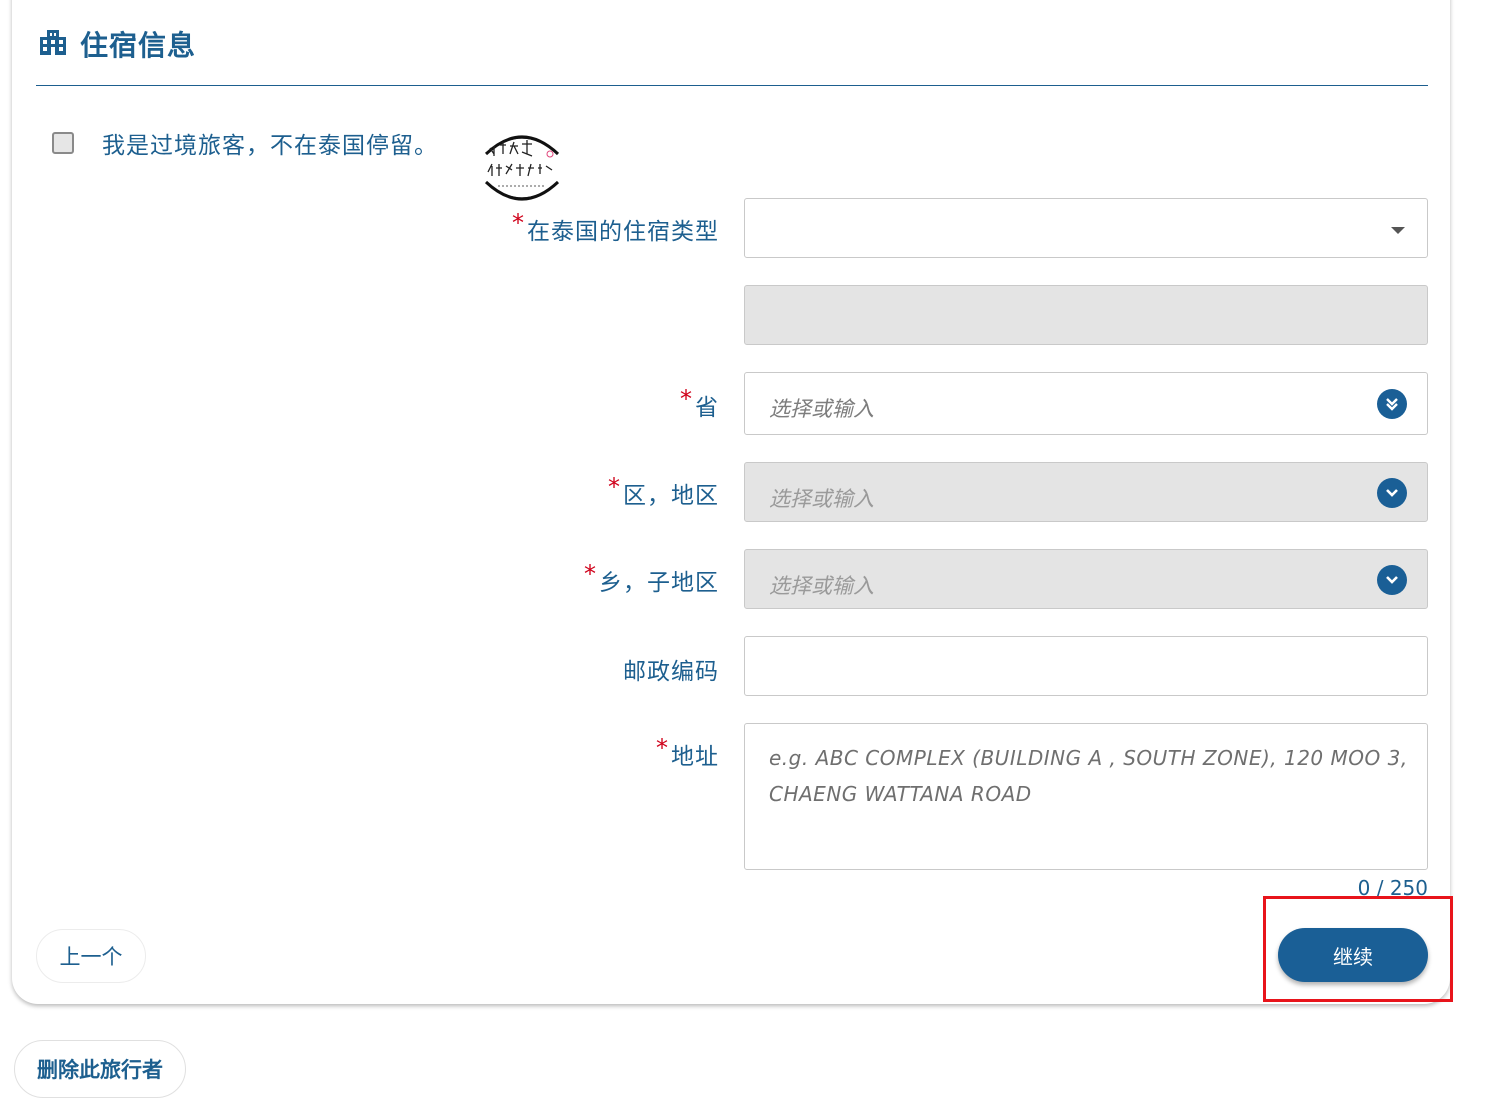  Describe the element at coordinates (1086, 492) in the screenshot. I see `district-select: 选择或输入` at that location.